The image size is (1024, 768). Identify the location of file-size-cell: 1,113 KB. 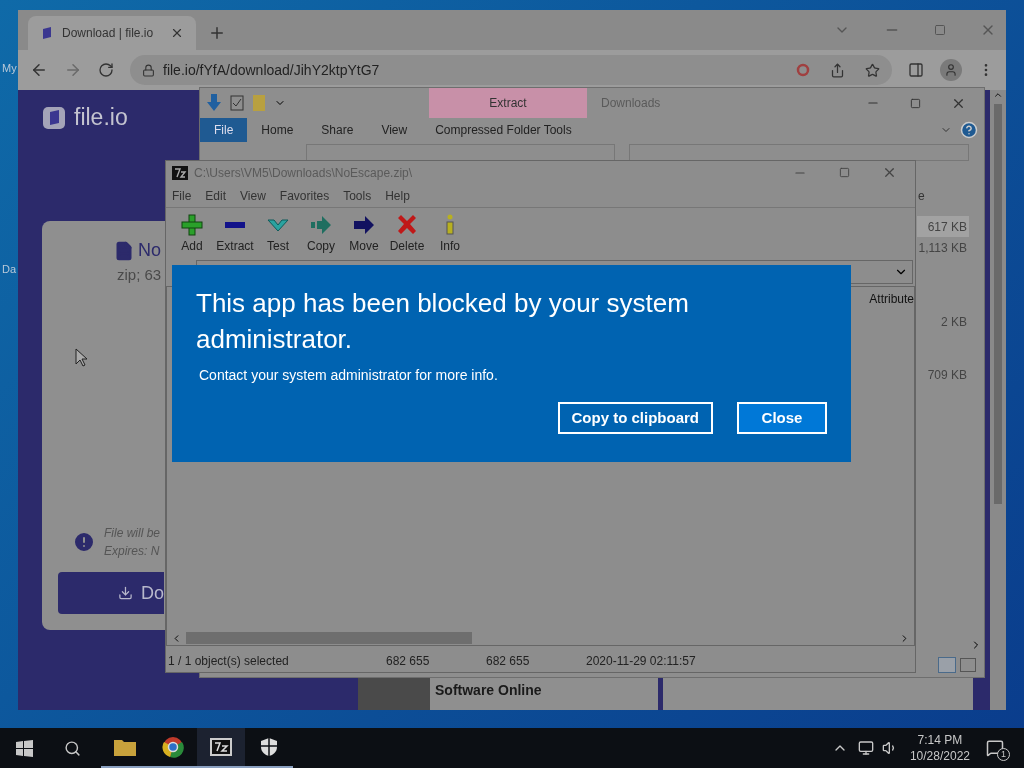
(943, 247).